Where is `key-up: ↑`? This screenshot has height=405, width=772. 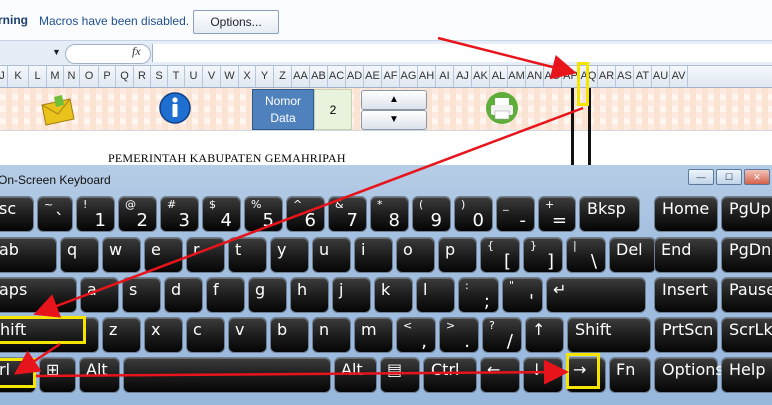
key-up: ↑ is located at coordinates (544, 335).